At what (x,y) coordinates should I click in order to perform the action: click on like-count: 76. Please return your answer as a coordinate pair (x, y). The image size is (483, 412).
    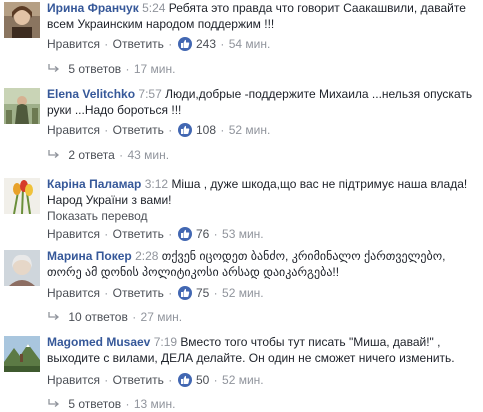
    Looking at the image, I should click on (202, 234).